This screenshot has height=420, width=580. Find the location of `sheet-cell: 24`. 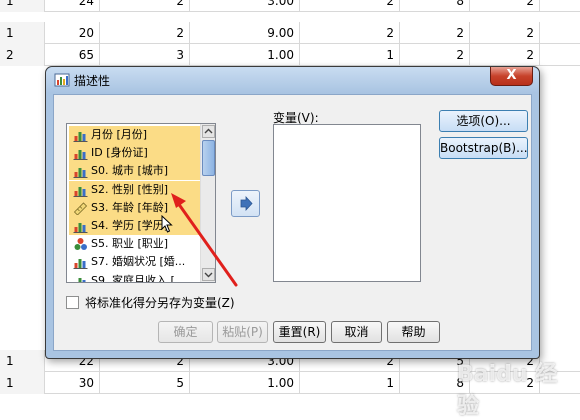

sheet-cell: 24 is located at coordinates (72, 6).